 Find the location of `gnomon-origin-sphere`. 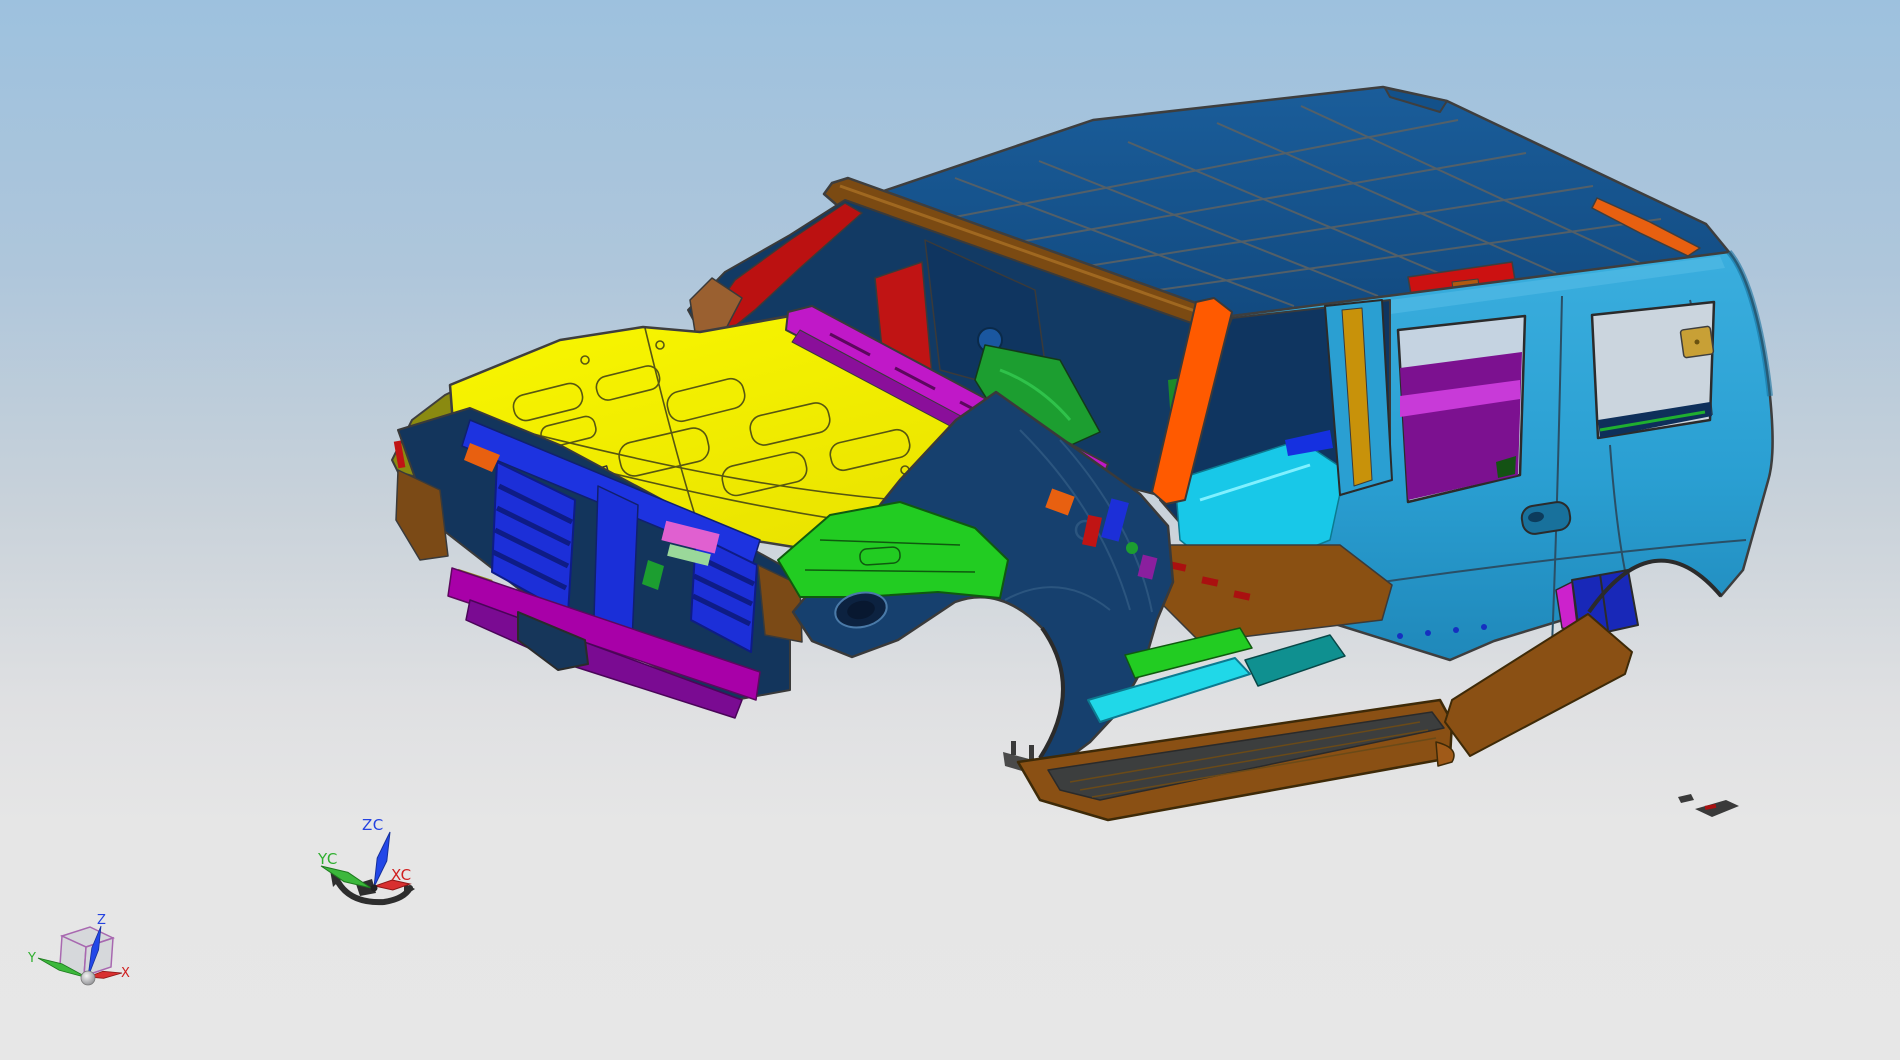

gnomon-origin-sphere is located at coordinates (88, 978).